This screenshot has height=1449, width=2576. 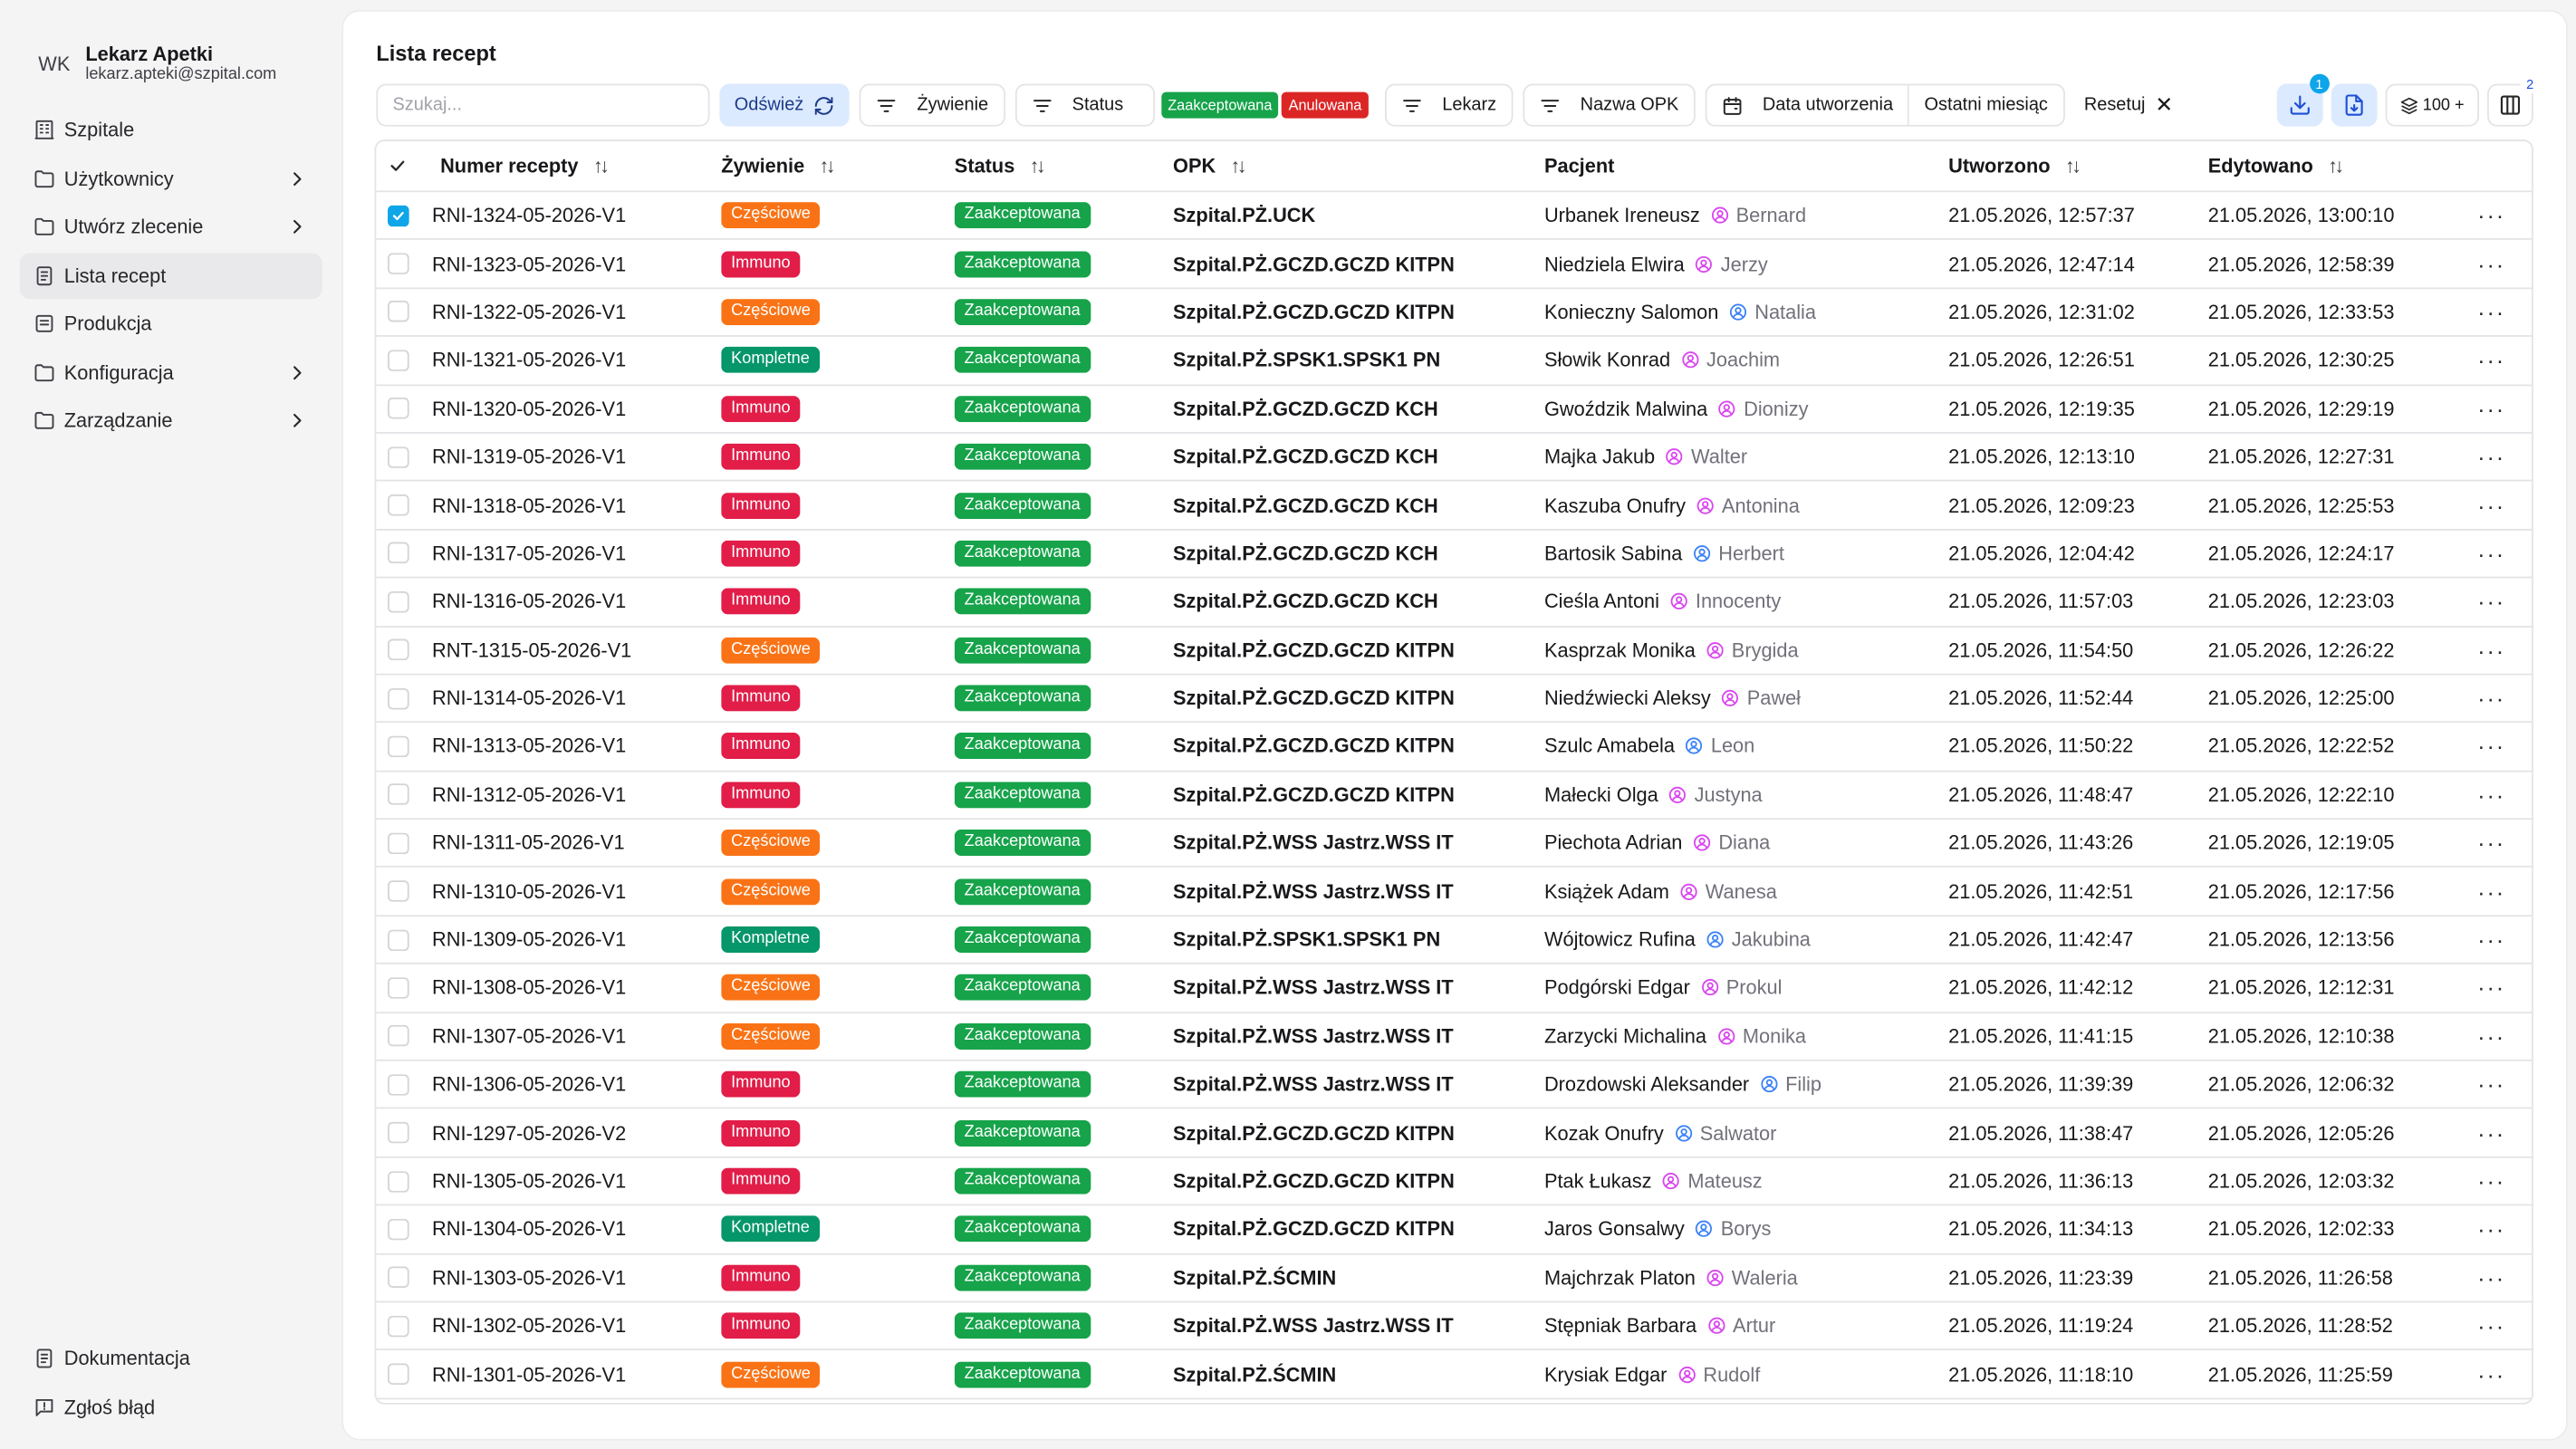 What do you see at coordinates (570, 1132) in the screenshot?
I see `prescription-number: RNI-1297-05-2026-V2` at bounding box center [570, 1132].